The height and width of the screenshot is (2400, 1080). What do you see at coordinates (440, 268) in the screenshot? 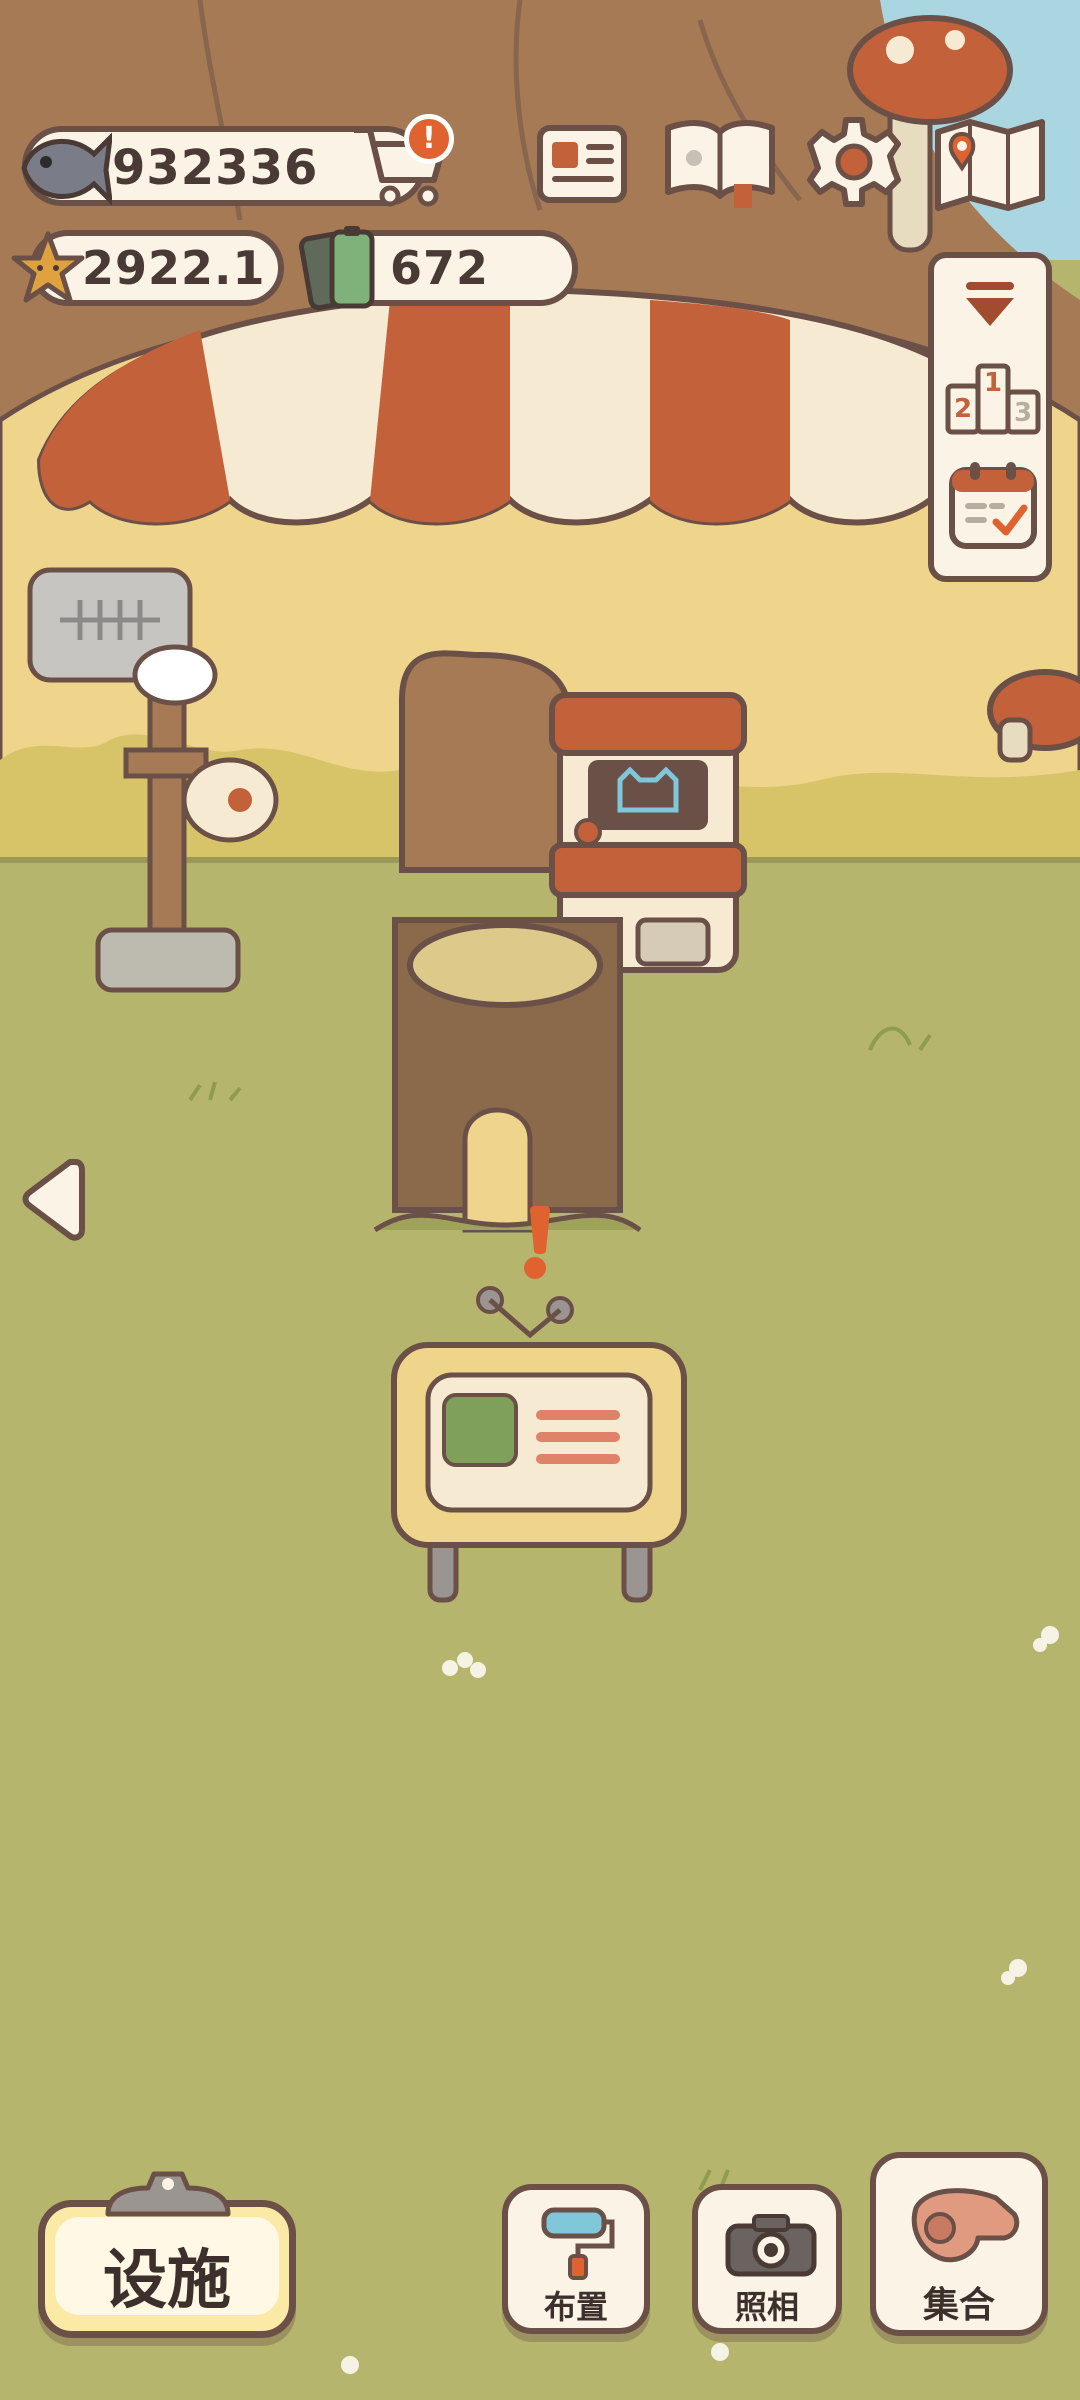
I see `battery-count: 672` at bounding box center [440, 268].